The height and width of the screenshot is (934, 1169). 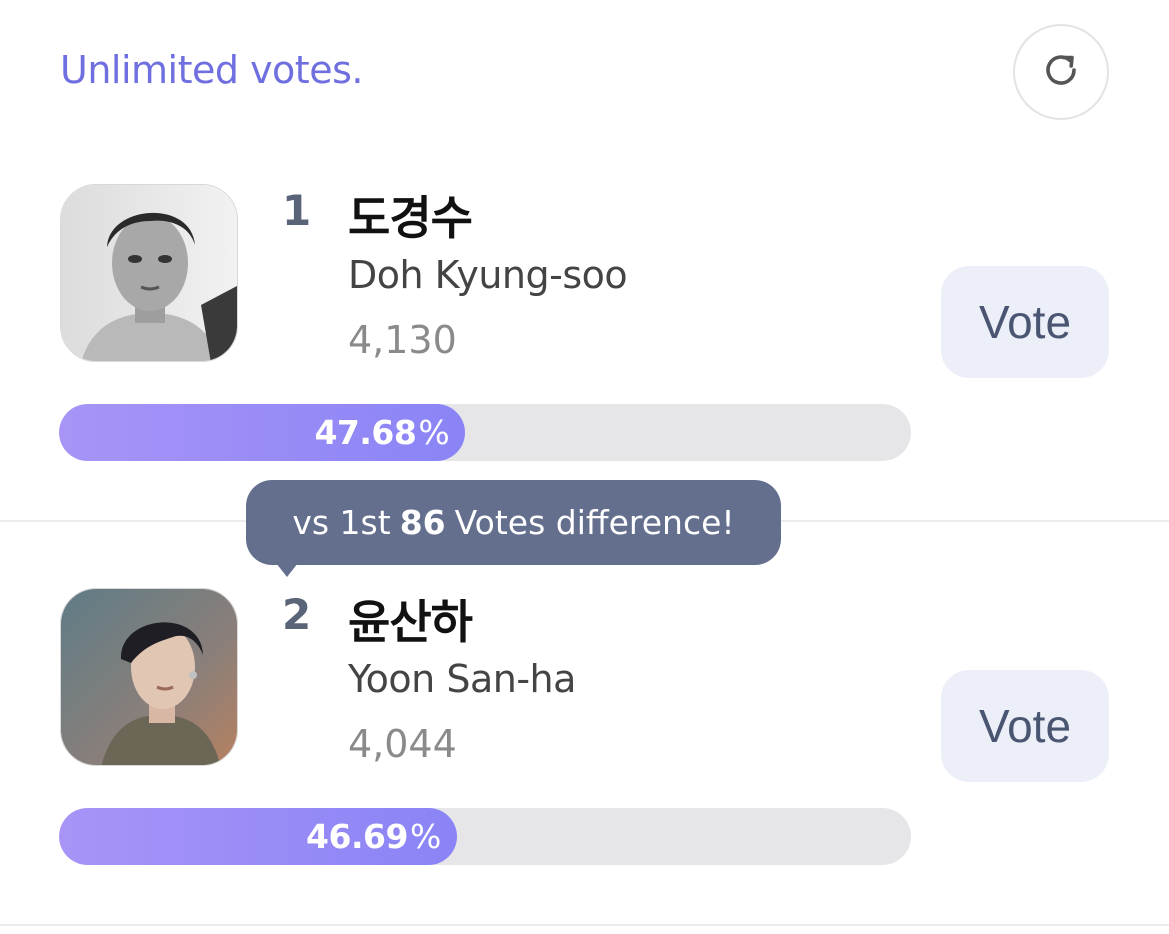 I want to click on refresh-icon, so click(x=1061, y=72).